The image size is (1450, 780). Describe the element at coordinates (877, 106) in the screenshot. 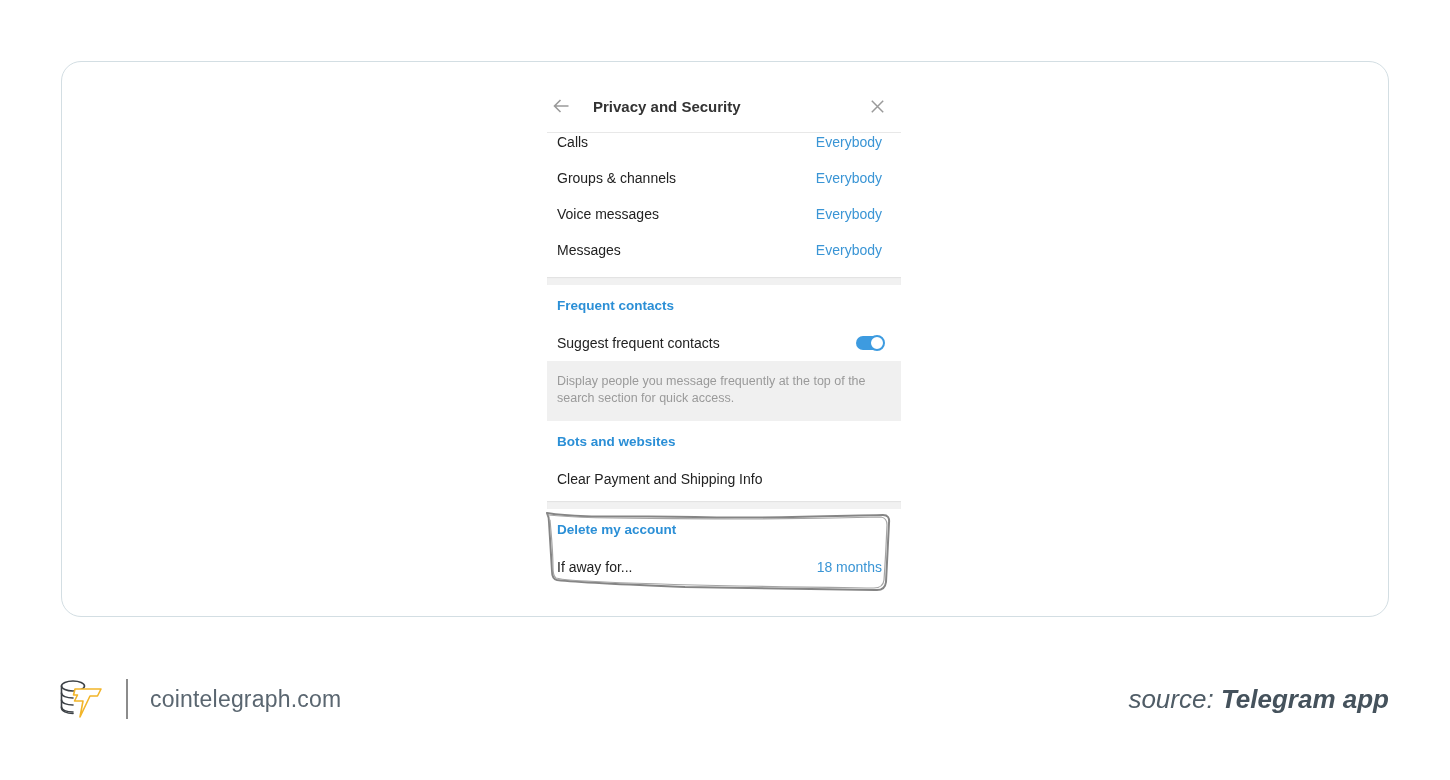

I see `close-icon` at that location.